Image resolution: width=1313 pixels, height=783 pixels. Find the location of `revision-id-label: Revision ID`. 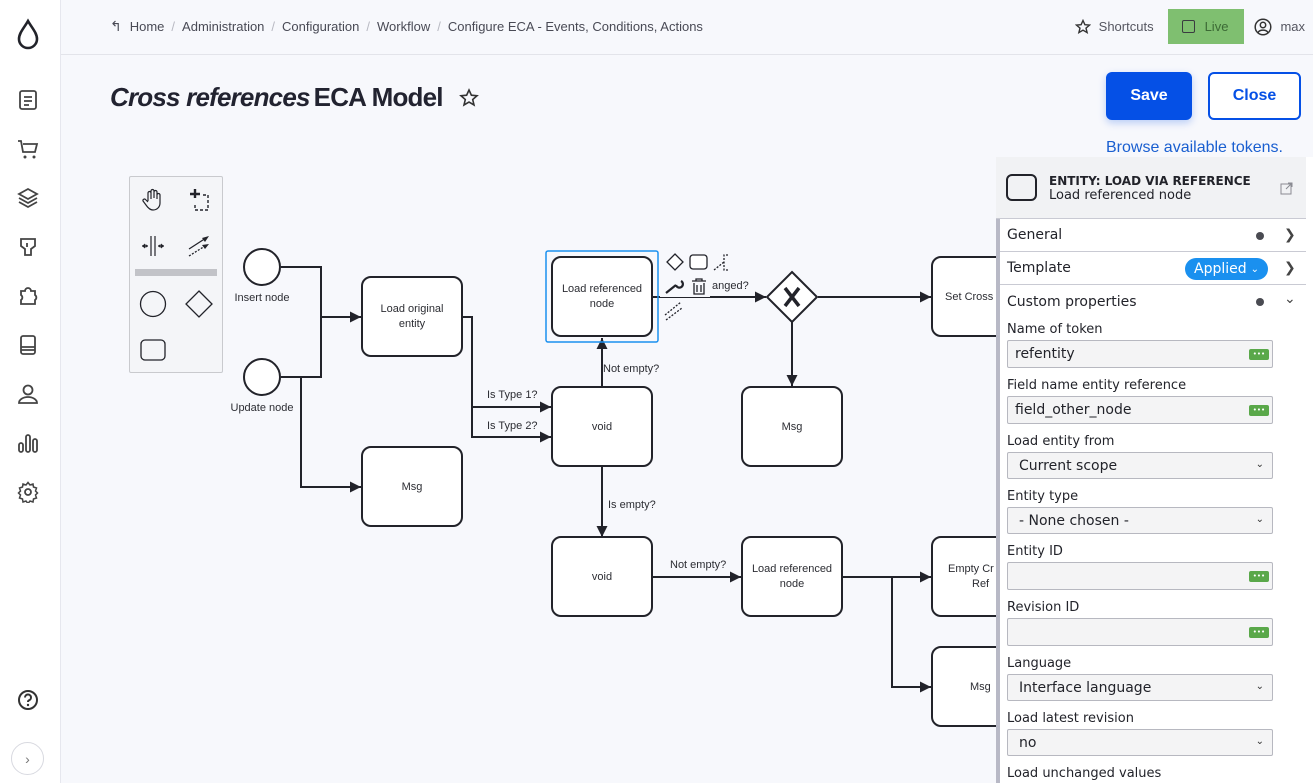

revision-id-label: Revision ID is located at coordinates (1043, 607).